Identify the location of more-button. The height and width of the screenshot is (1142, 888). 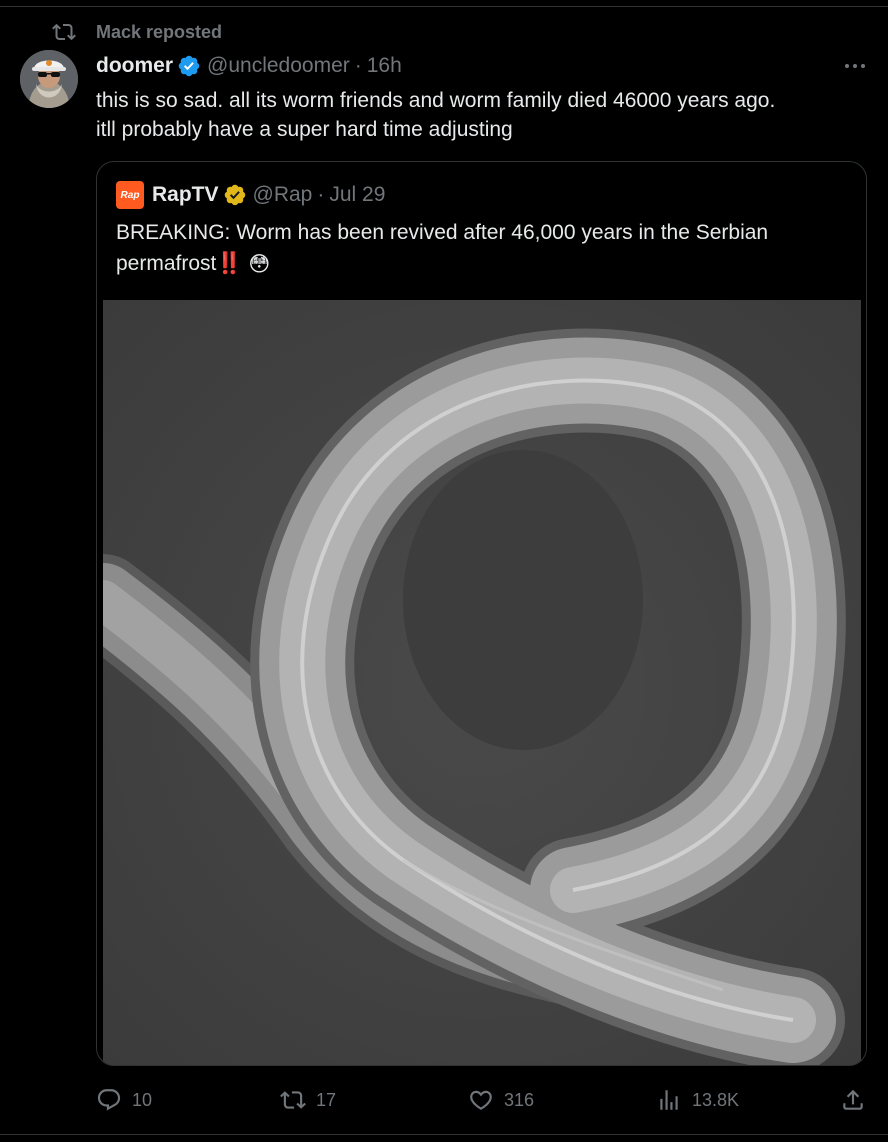
(855, 66).